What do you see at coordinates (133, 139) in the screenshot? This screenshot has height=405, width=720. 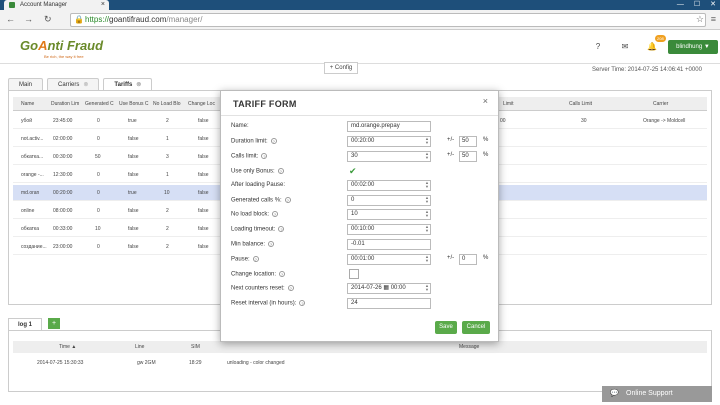 I see `cell-bonus: false` at bounding box center [133, 139].